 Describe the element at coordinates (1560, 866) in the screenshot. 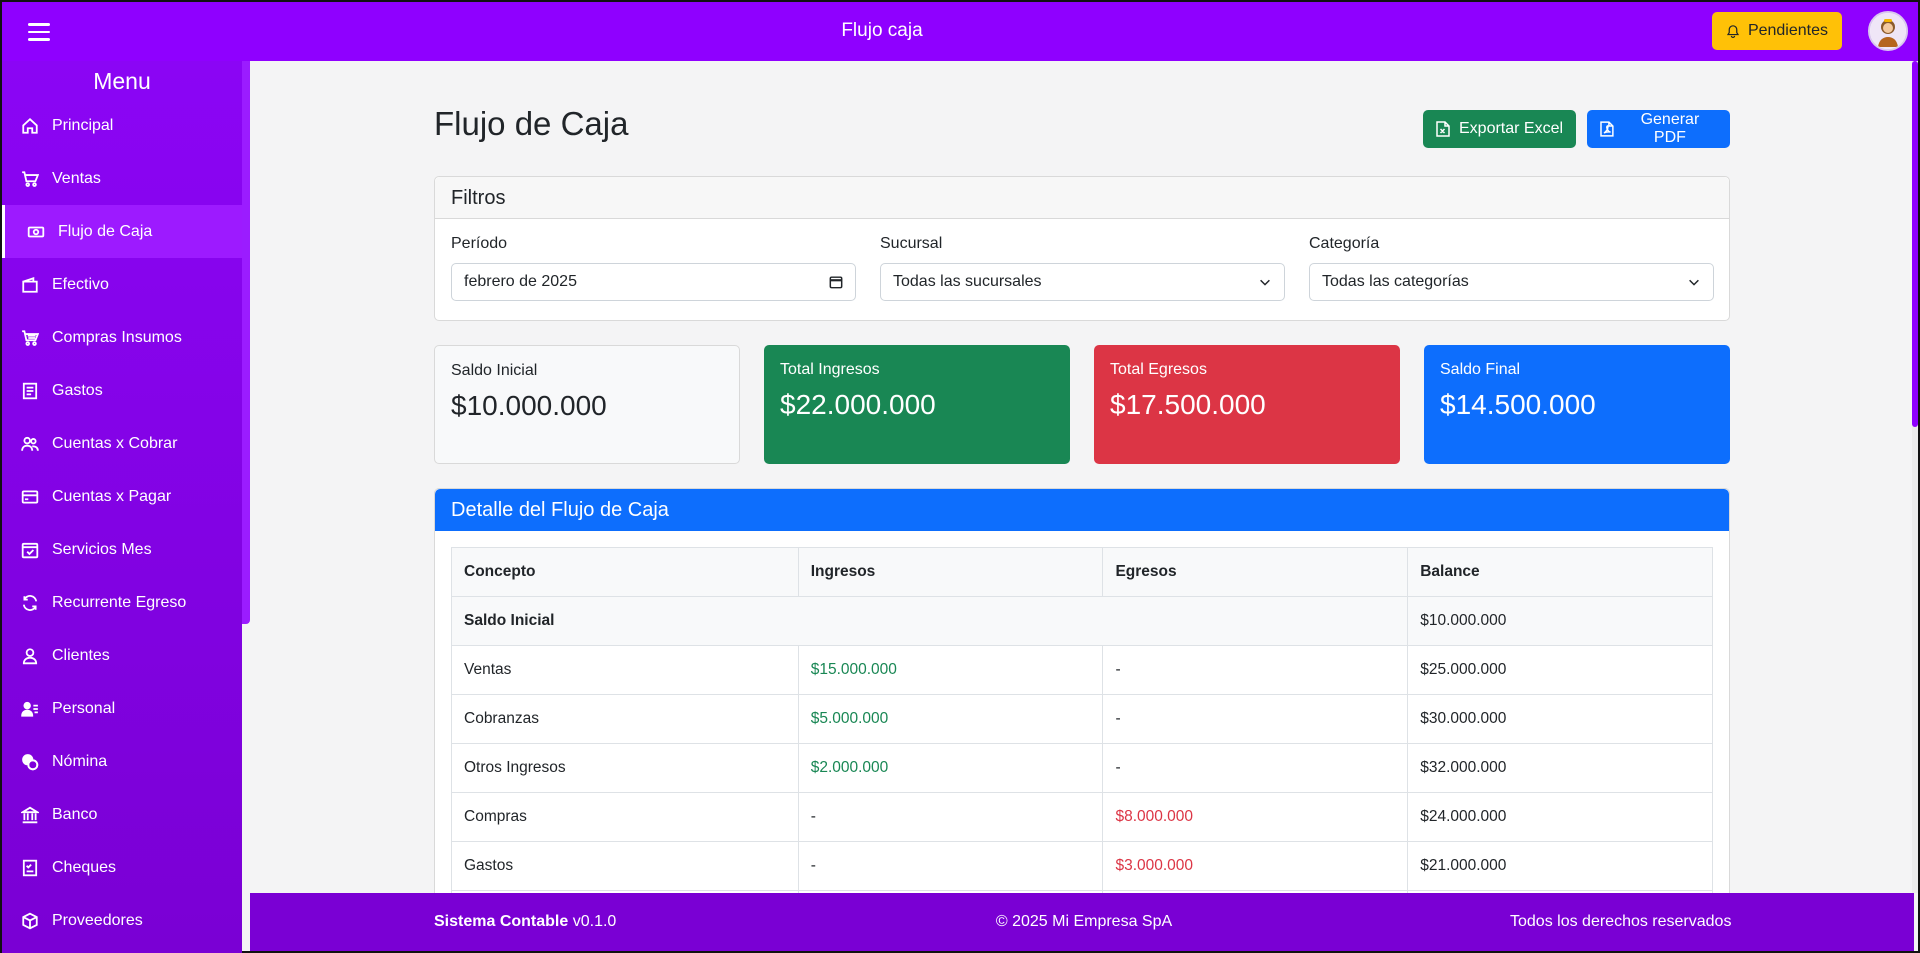

I see `cell-balance: $21.000.000` at that location.